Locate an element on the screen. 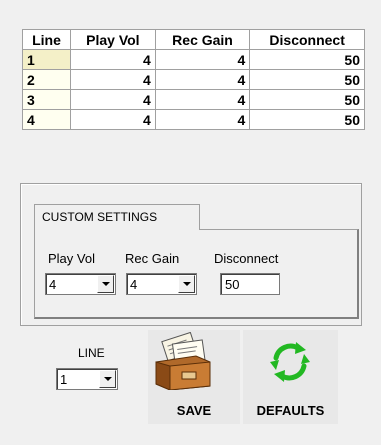 The height and width of the screenshot is (445, 381). col-header-rec-gain: Rec Gain is located at coordinates (202, 39).